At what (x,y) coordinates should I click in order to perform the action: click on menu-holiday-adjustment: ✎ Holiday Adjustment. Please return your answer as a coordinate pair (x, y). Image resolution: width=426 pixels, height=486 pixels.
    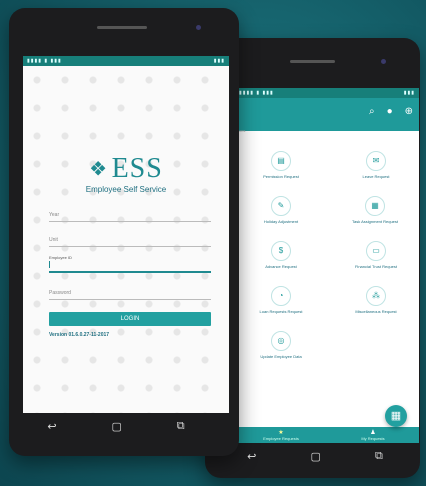
    Looking at the image, I should click on (281, 209).